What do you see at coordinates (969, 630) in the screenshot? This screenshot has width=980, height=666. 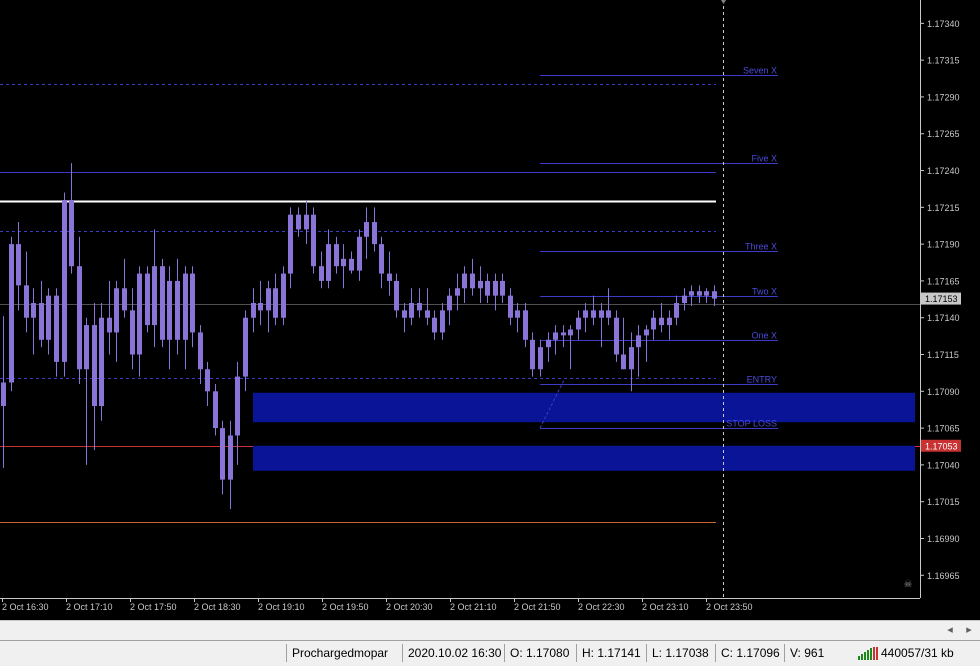 I see `scroll-right-icon: ▸` at bounding box center [969, 630].